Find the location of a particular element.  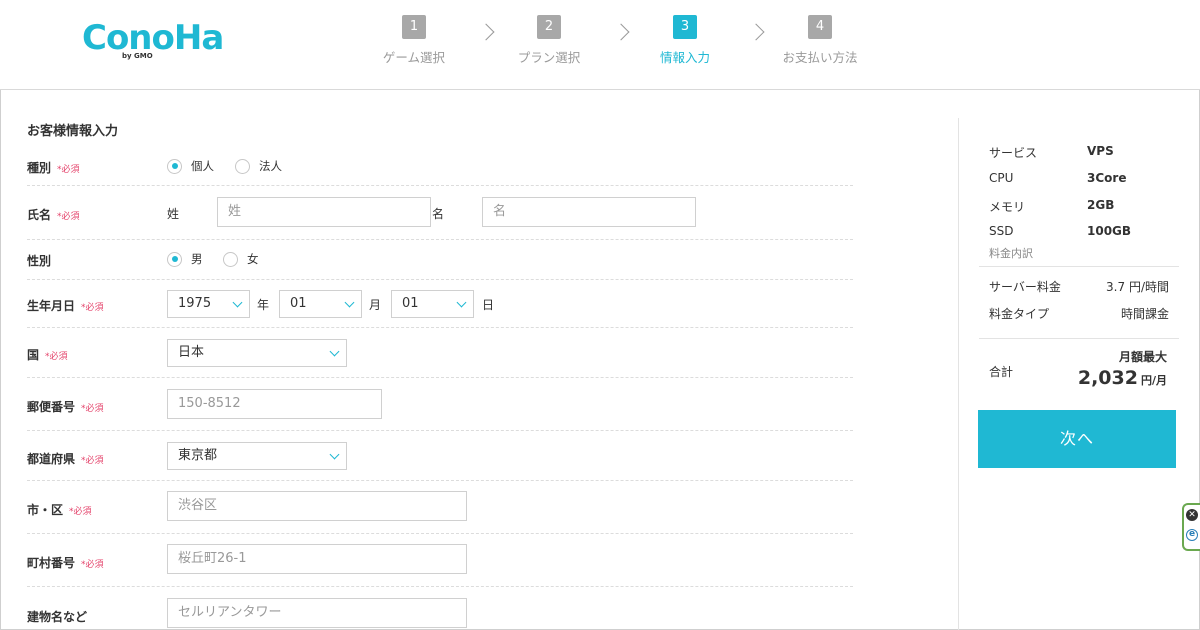

step-number: 3 is located at coordinates (685, 27).